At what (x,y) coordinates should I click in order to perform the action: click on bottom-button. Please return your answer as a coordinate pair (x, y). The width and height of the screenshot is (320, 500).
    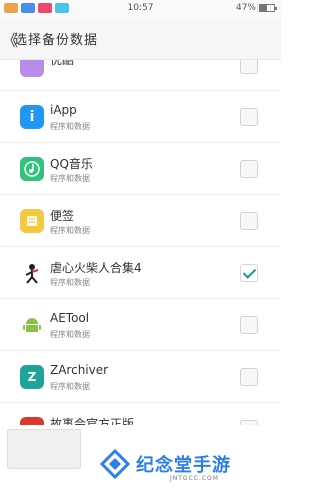
    Looking at the image, I should click on (44, 449).